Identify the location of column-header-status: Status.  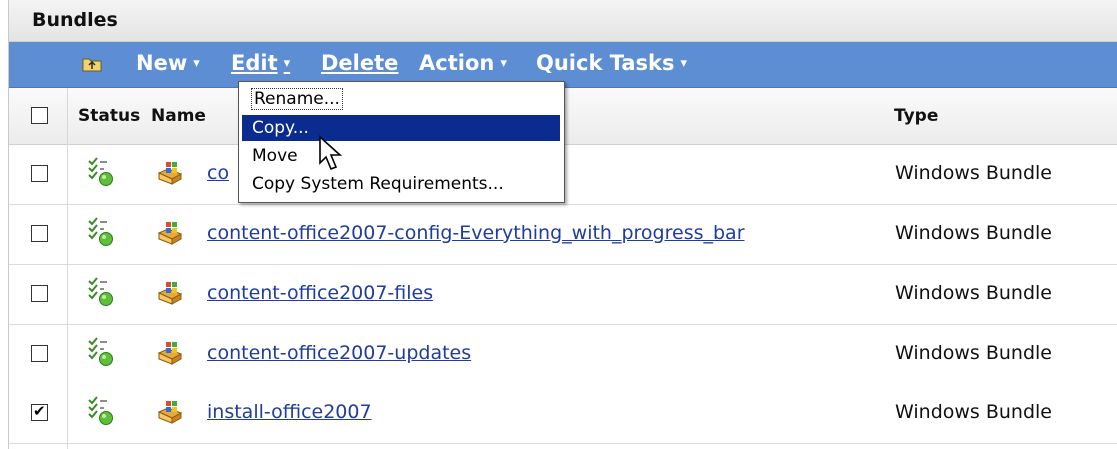
(109, 116).